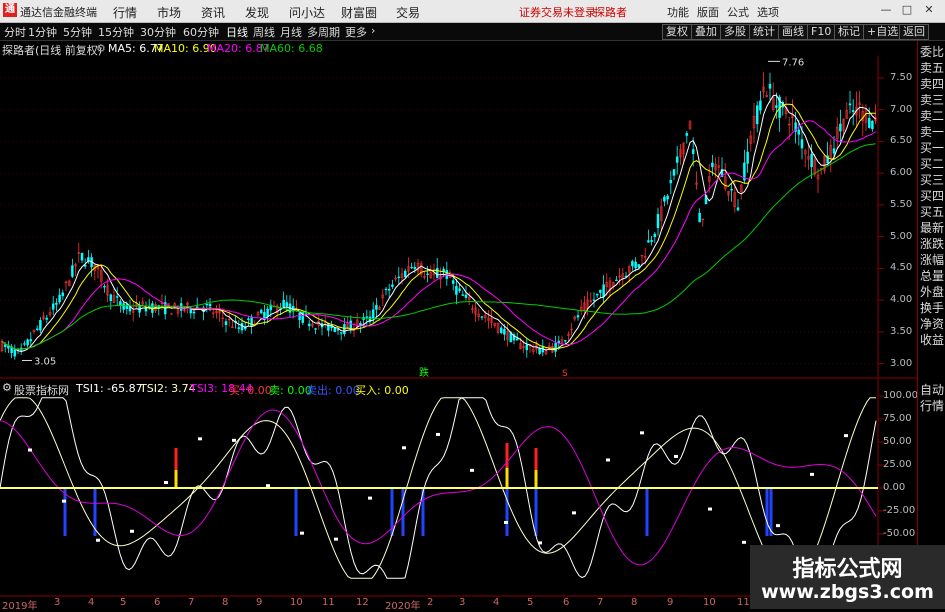 The width and height of the screenshot is (945, 612). What do you see at coordinates (323, 32) in the screenshot?
I see `period-multi: 多周期` at bounding box center [323, 32].